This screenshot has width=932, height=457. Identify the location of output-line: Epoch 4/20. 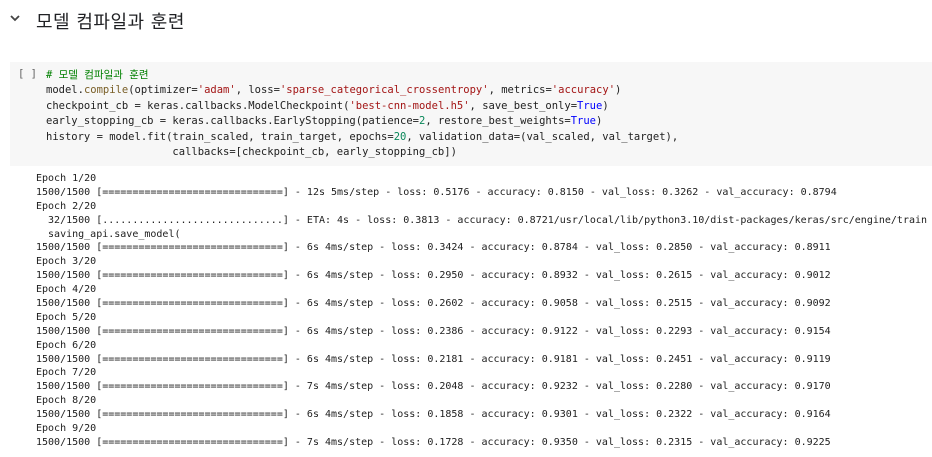
(66, 290).